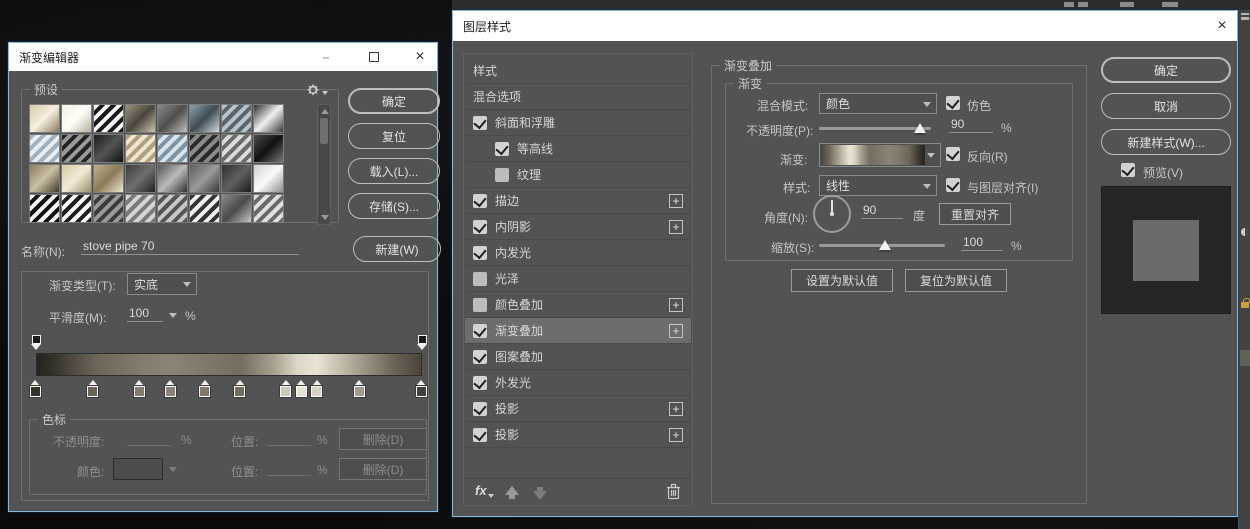 The height and width of the screenshot is (529, 1250). What do you see at coordinates (1128, 170) in the screenshot?
I see `preview-checkbox` at bounding box center [1128, 170].